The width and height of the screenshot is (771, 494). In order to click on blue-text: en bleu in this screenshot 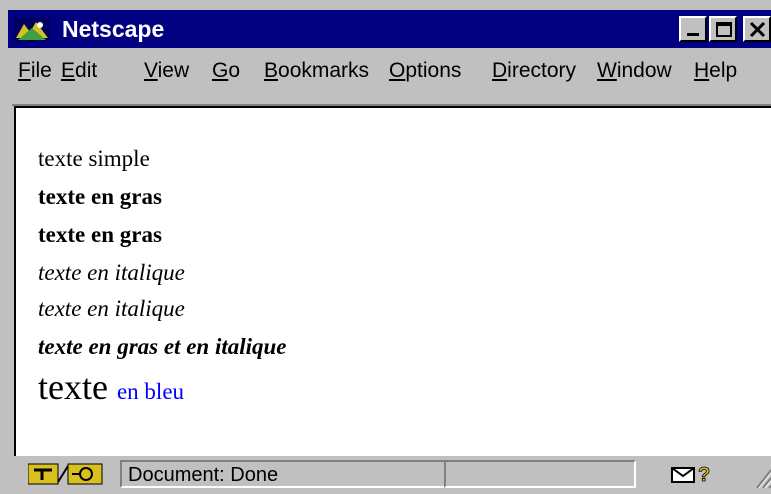, I will do `click(150, 391)`.